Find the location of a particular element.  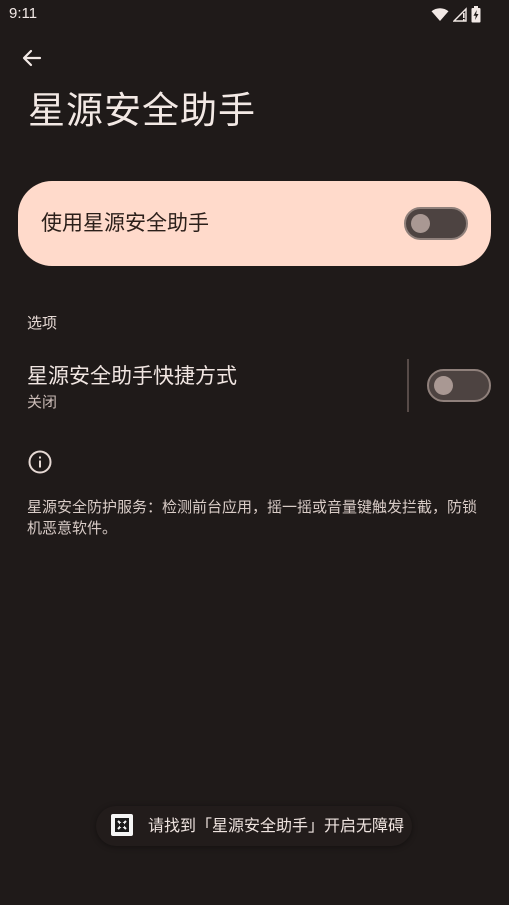

status-bar: 9:11 is located at coordinates (254, 15).